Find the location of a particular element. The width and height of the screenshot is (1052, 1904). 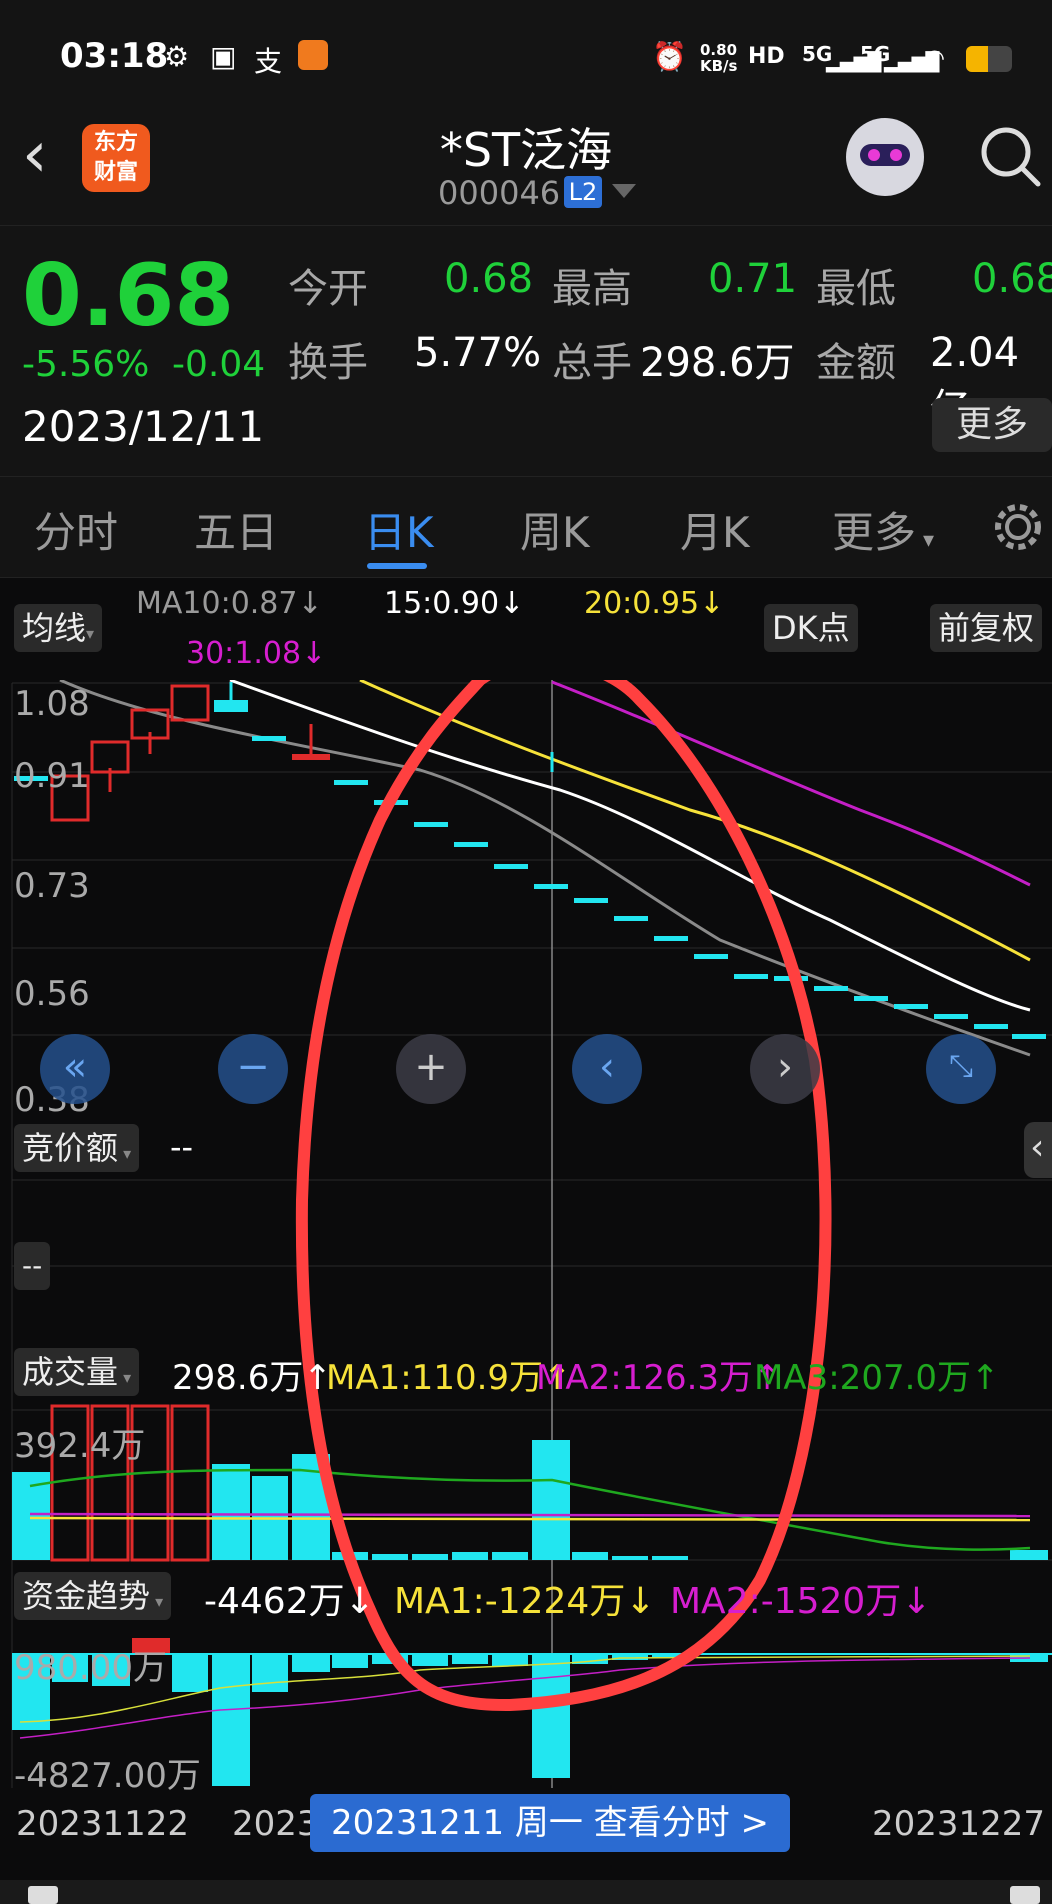

more-stats-button: 更多 is located at coordinates (992, 425).